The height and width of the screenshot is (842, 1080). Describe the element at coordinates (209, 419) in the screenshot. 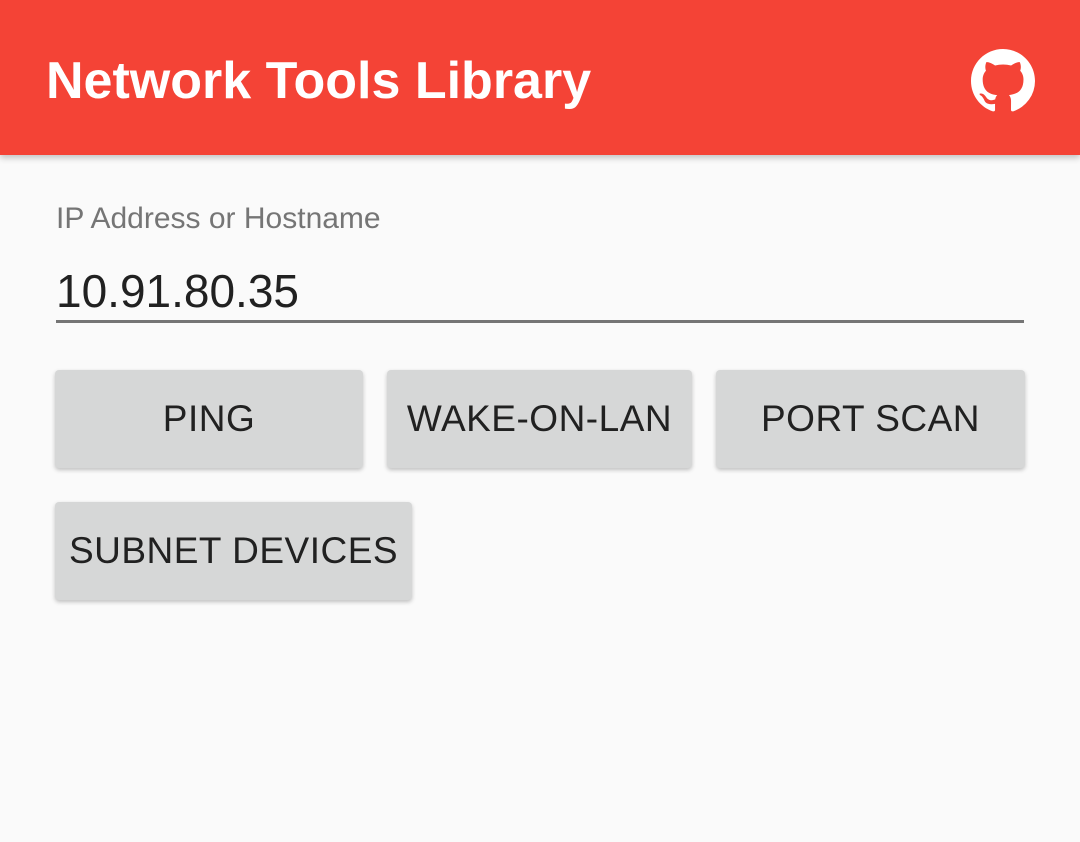

I see `ping-button: PING` at that location.